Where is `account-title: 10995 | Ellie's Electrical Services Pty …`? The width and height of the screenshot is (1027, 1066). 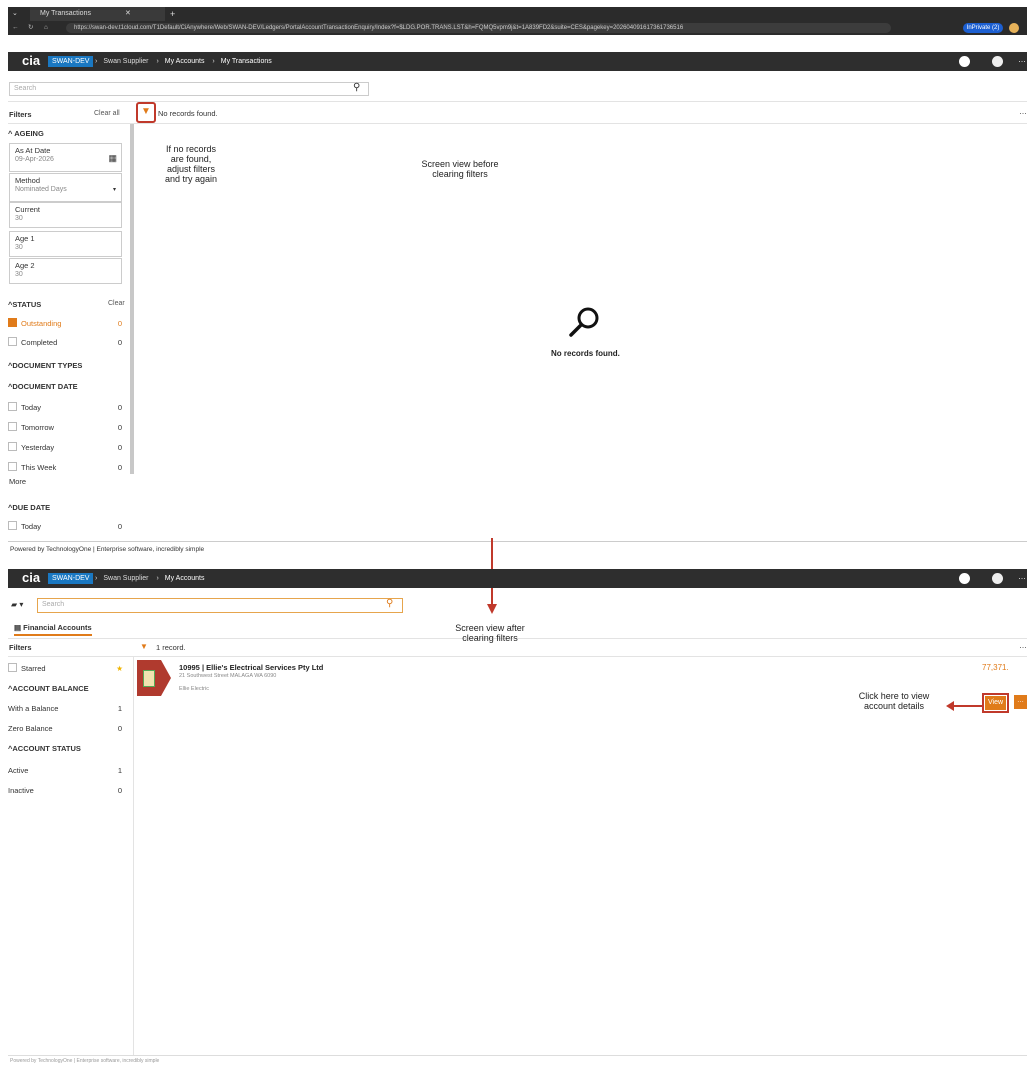
account-title: 10995 | Ellie's Electrical Services Pty … is located at coordinates (251, 667).